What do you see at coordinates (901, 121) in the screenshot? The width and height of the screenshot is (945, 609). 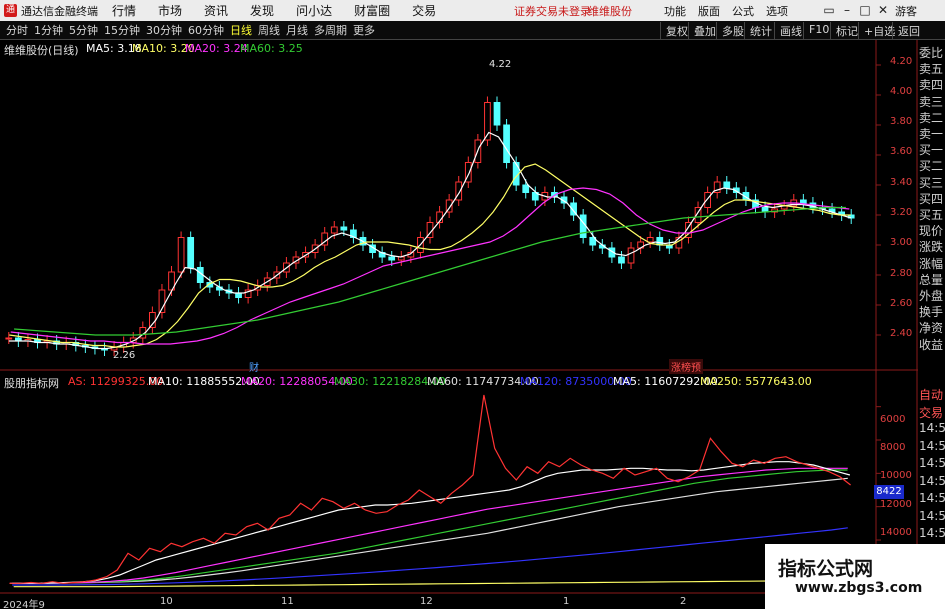 I see `price-tick-label: 3.80` at bounding box center [901, 121].